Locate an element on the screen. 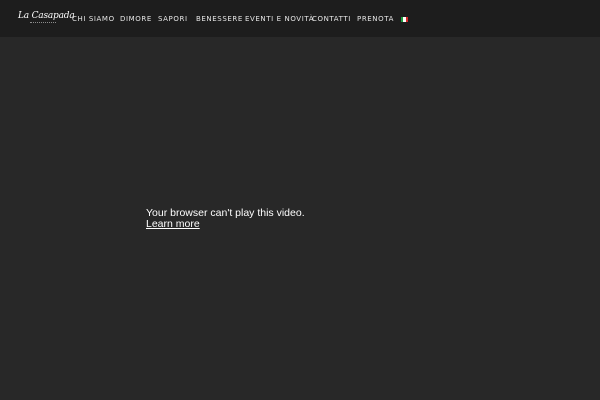 The height and width of the screenshot is (400, 600). site-logo: La Casapada is located at coordinates (46, 18).